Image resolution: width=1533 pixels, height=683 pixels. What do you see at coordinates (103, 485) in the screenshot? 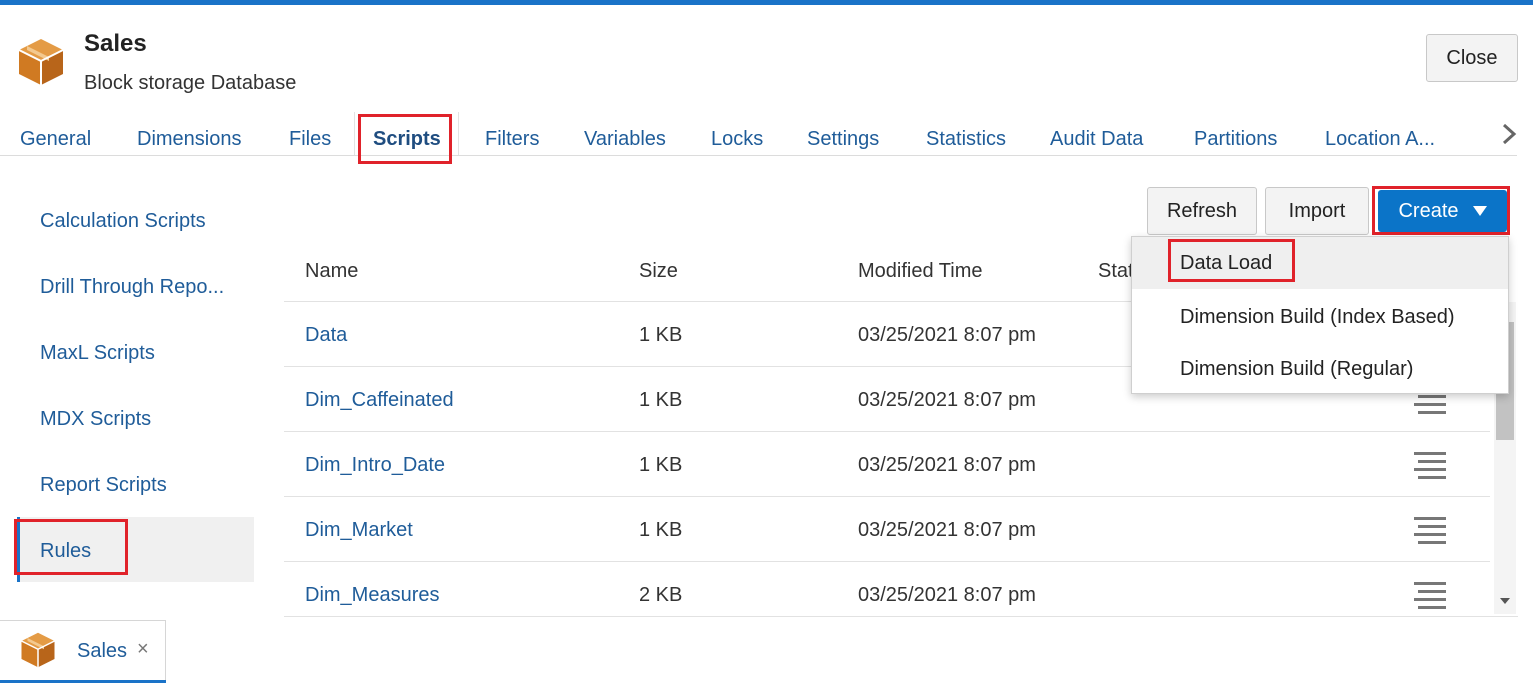
I see `sidebar-item-report-scripts: Report Scripts` at bounding box center [103, 485].